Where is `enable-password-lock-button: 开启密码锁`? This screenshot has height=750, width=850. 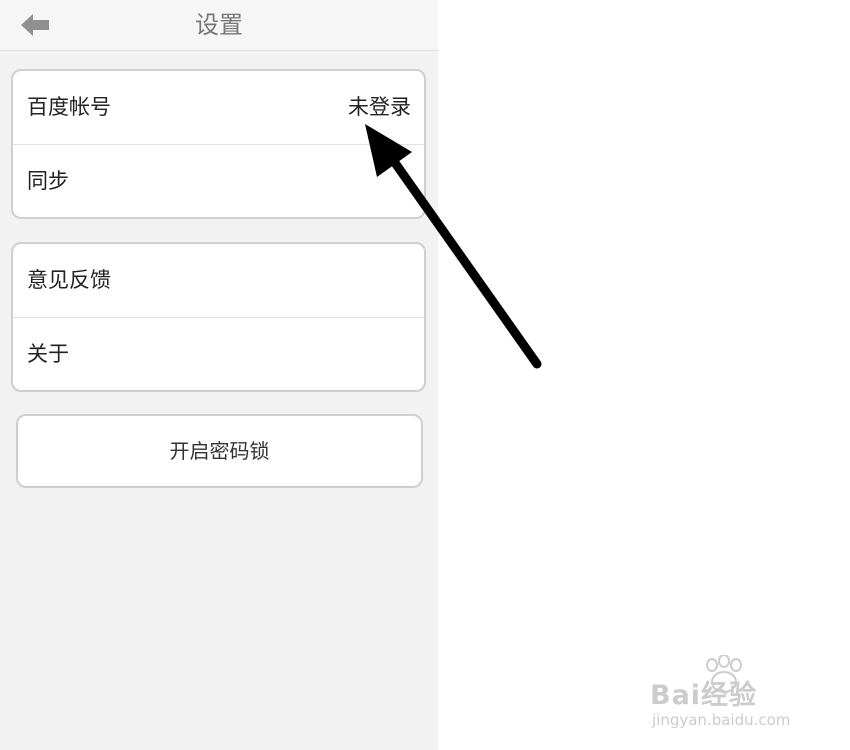 enable-password-lock-button: 开启密码锁 is located at coordinates (219, 451).